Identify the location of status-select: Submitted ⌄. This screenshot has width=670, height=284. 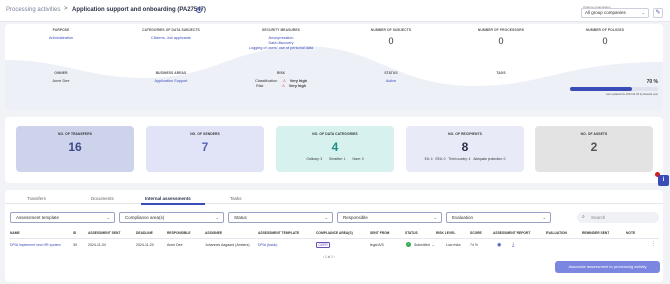
(424, 245).